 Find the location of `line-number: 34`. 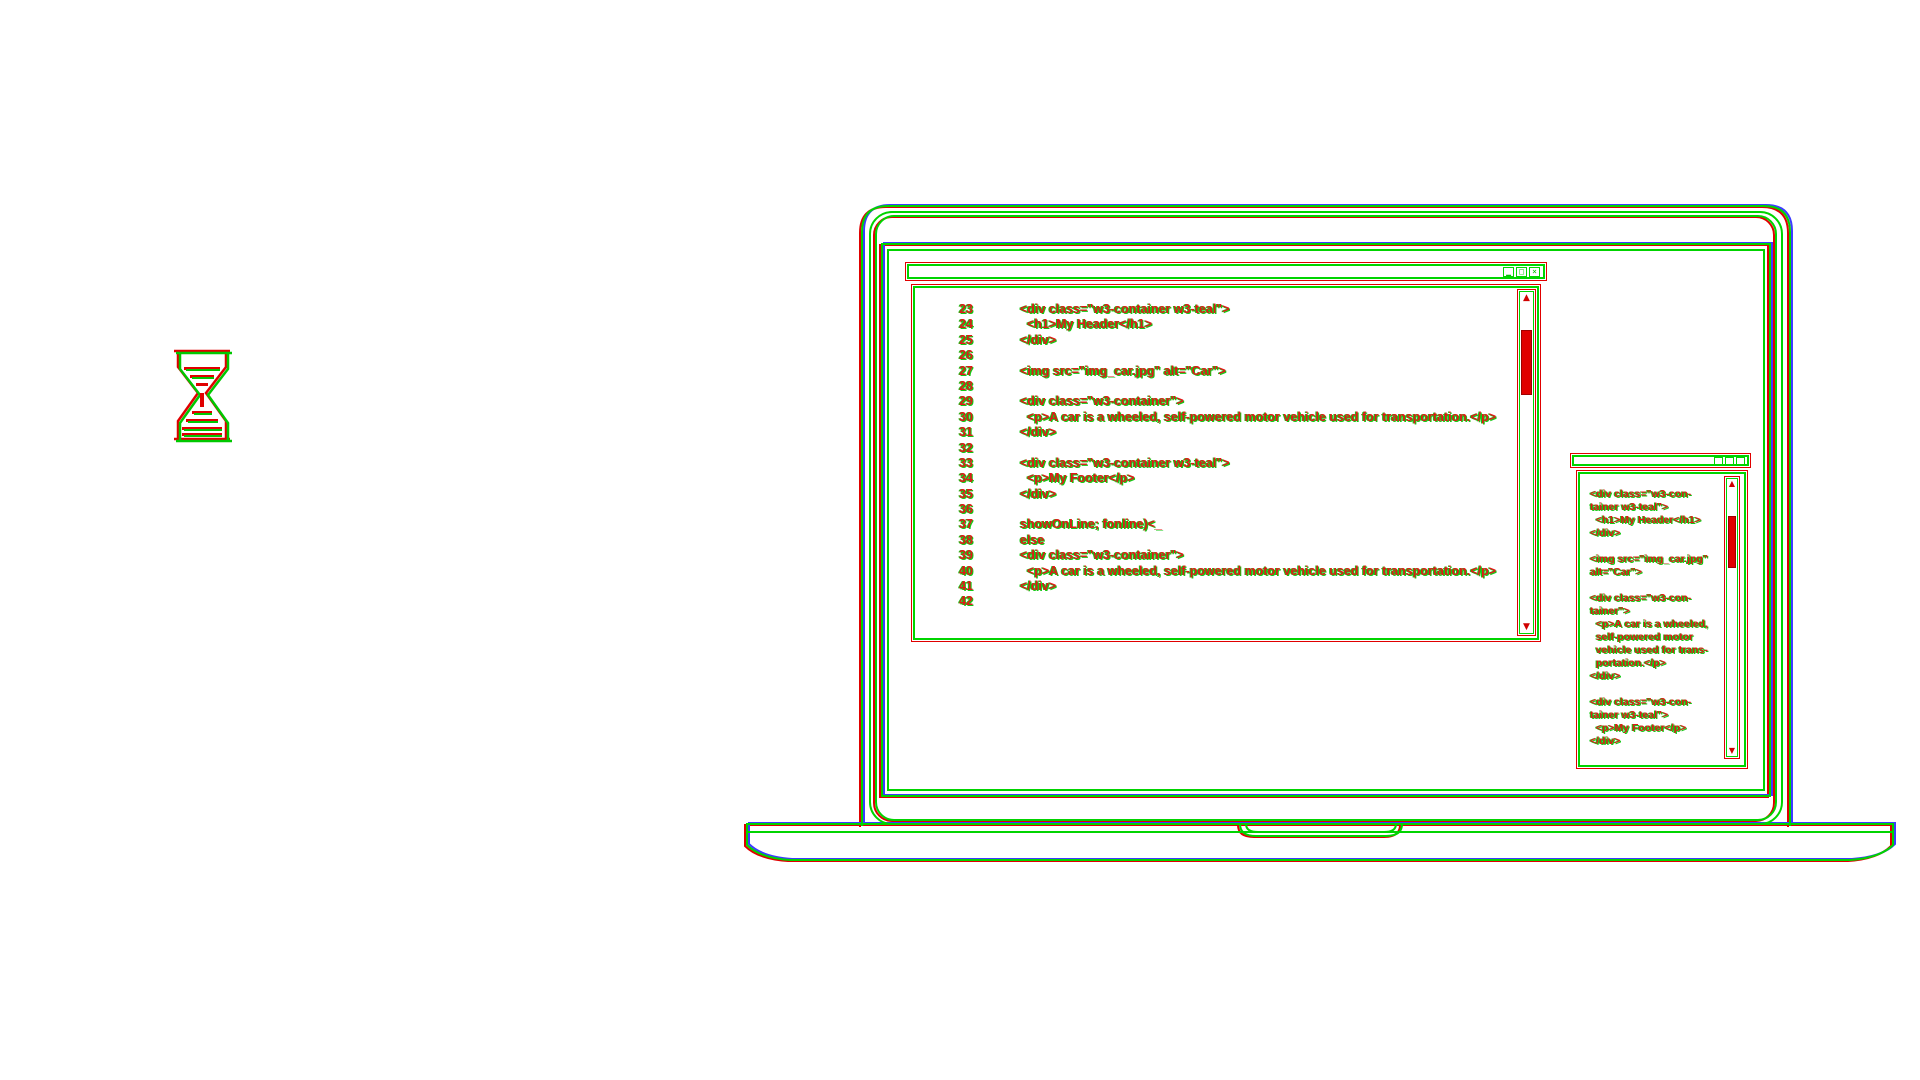

line-number: 34 is located at coordinates (966, 478).